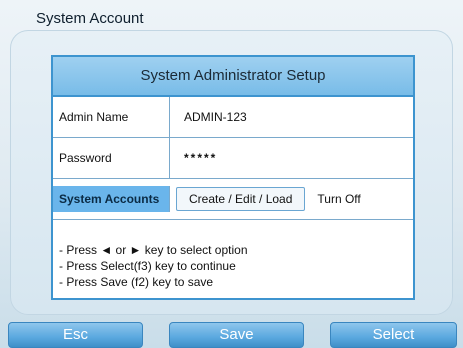  Describe the element at coordinates (111, 158) in the screenshot. I see `password-label: Password` at that location.